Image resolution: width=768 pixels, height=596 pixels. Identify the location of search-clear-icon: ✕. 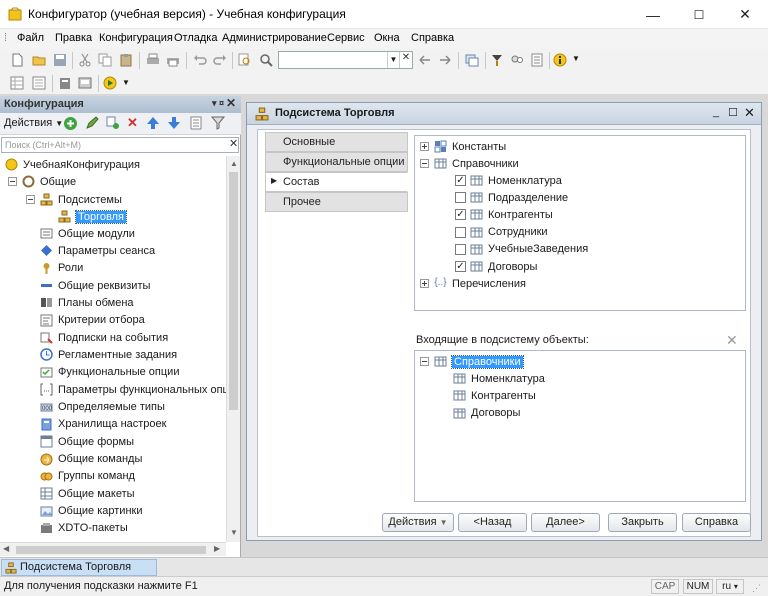
(233, 143).